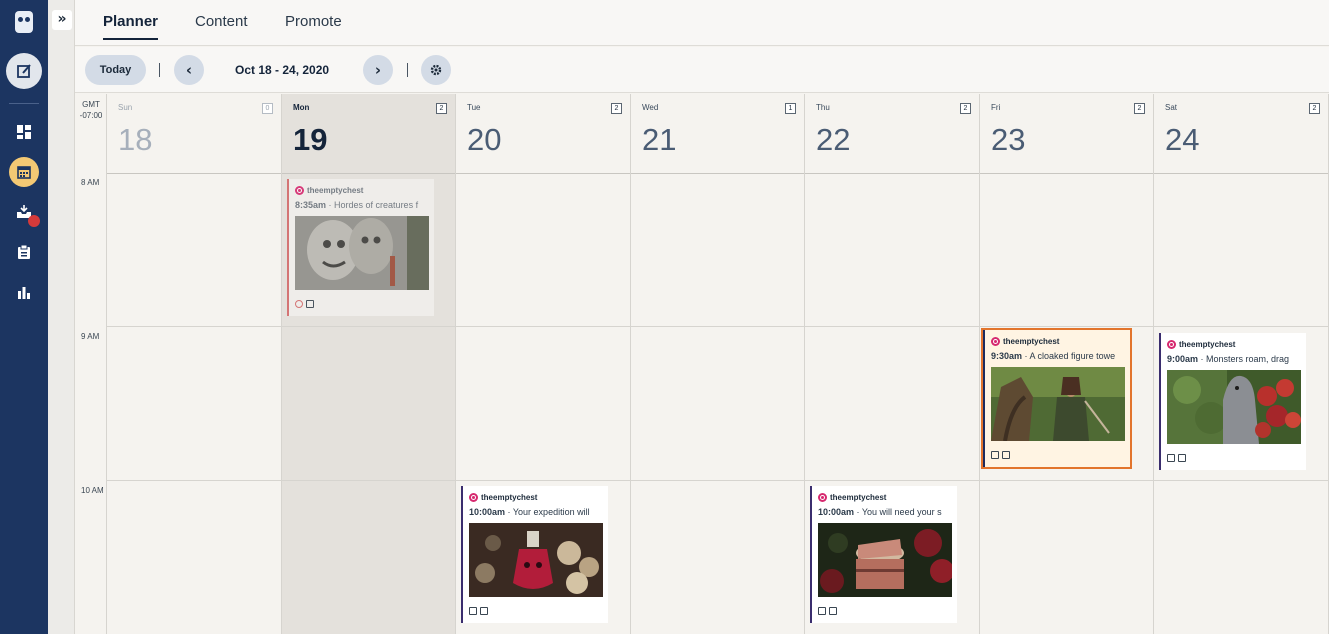  I want to click on post-summary: 9:00am · Monsters roam, drag, so click(1228, 359).